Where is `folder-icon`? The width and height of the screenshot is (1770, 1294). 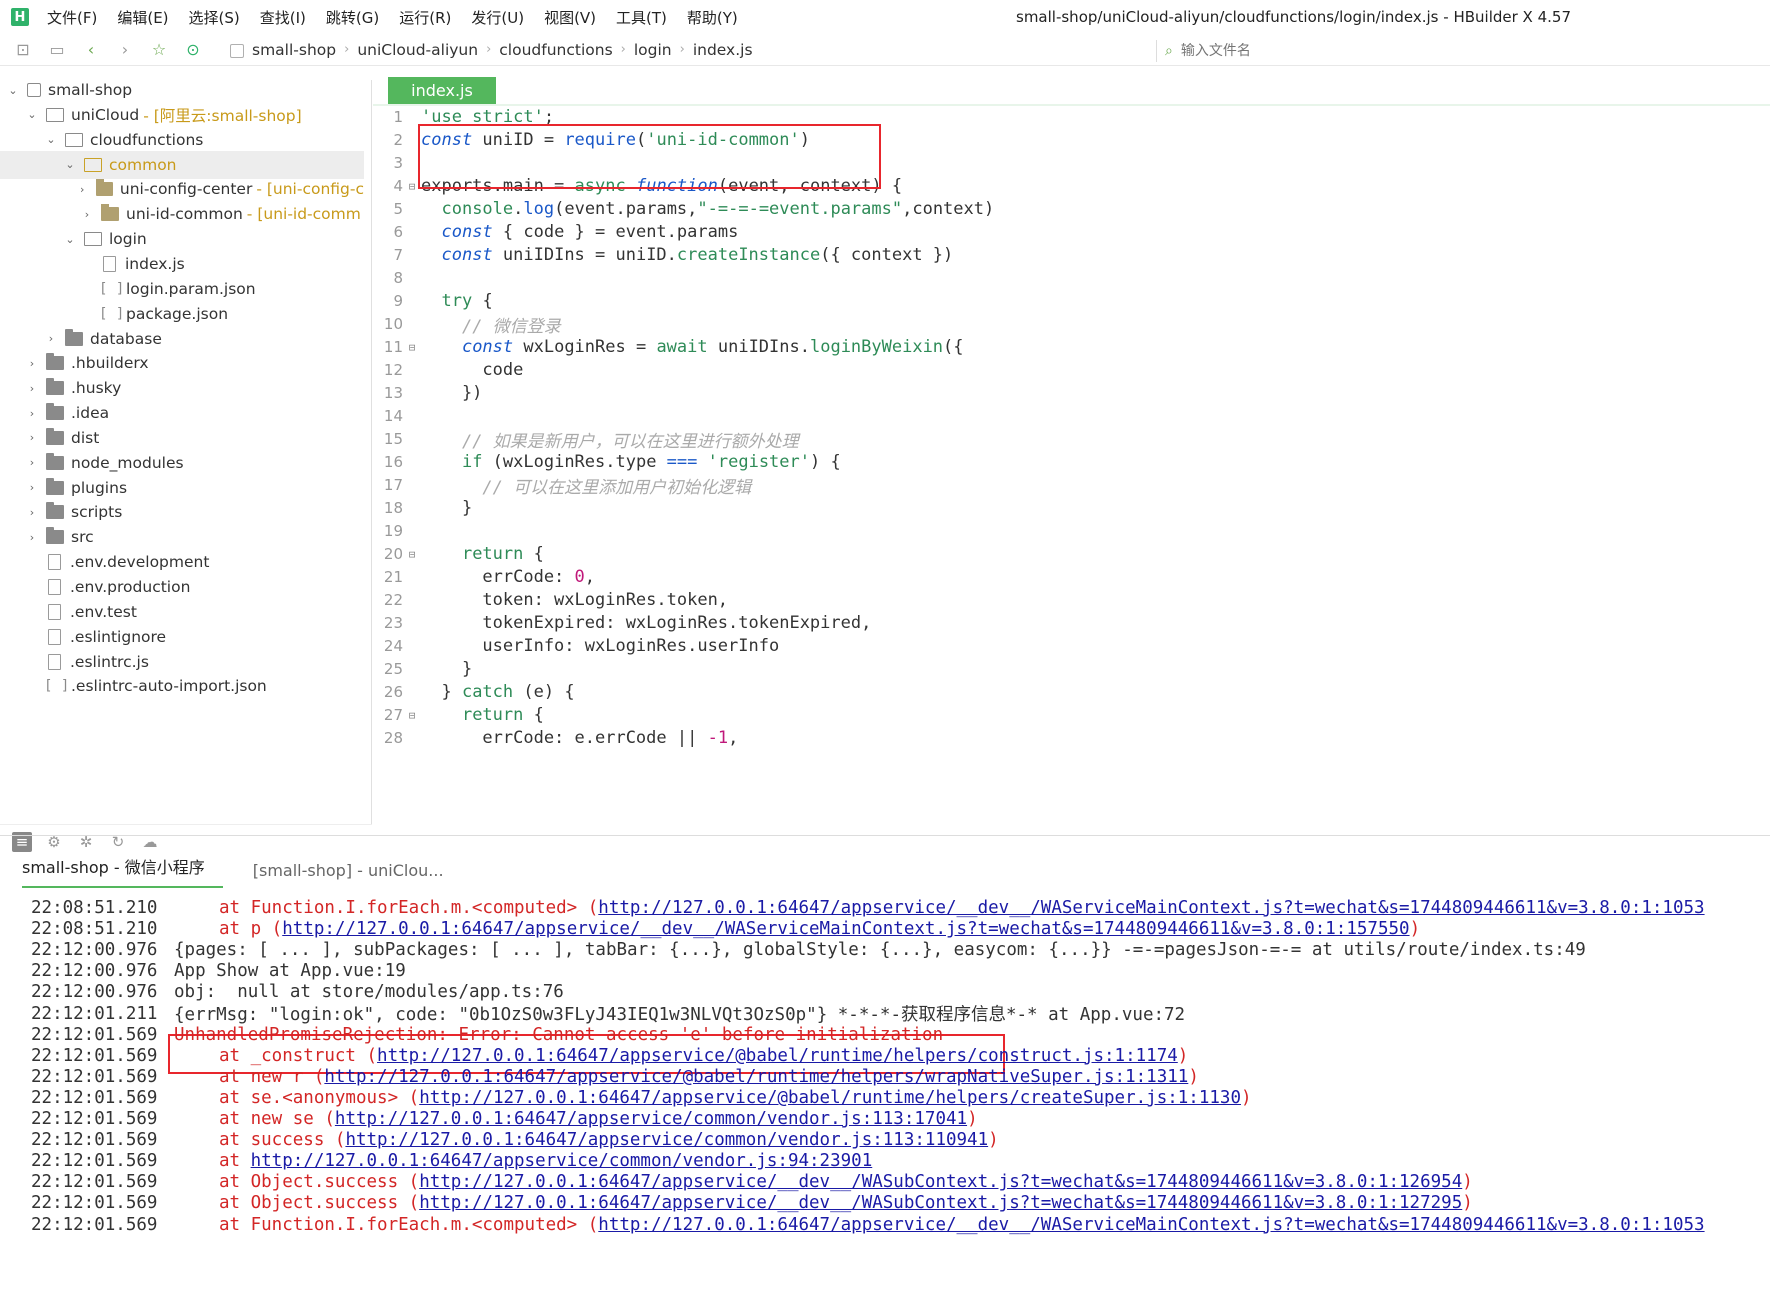
folder-icon is located at coordinates (55, 387).